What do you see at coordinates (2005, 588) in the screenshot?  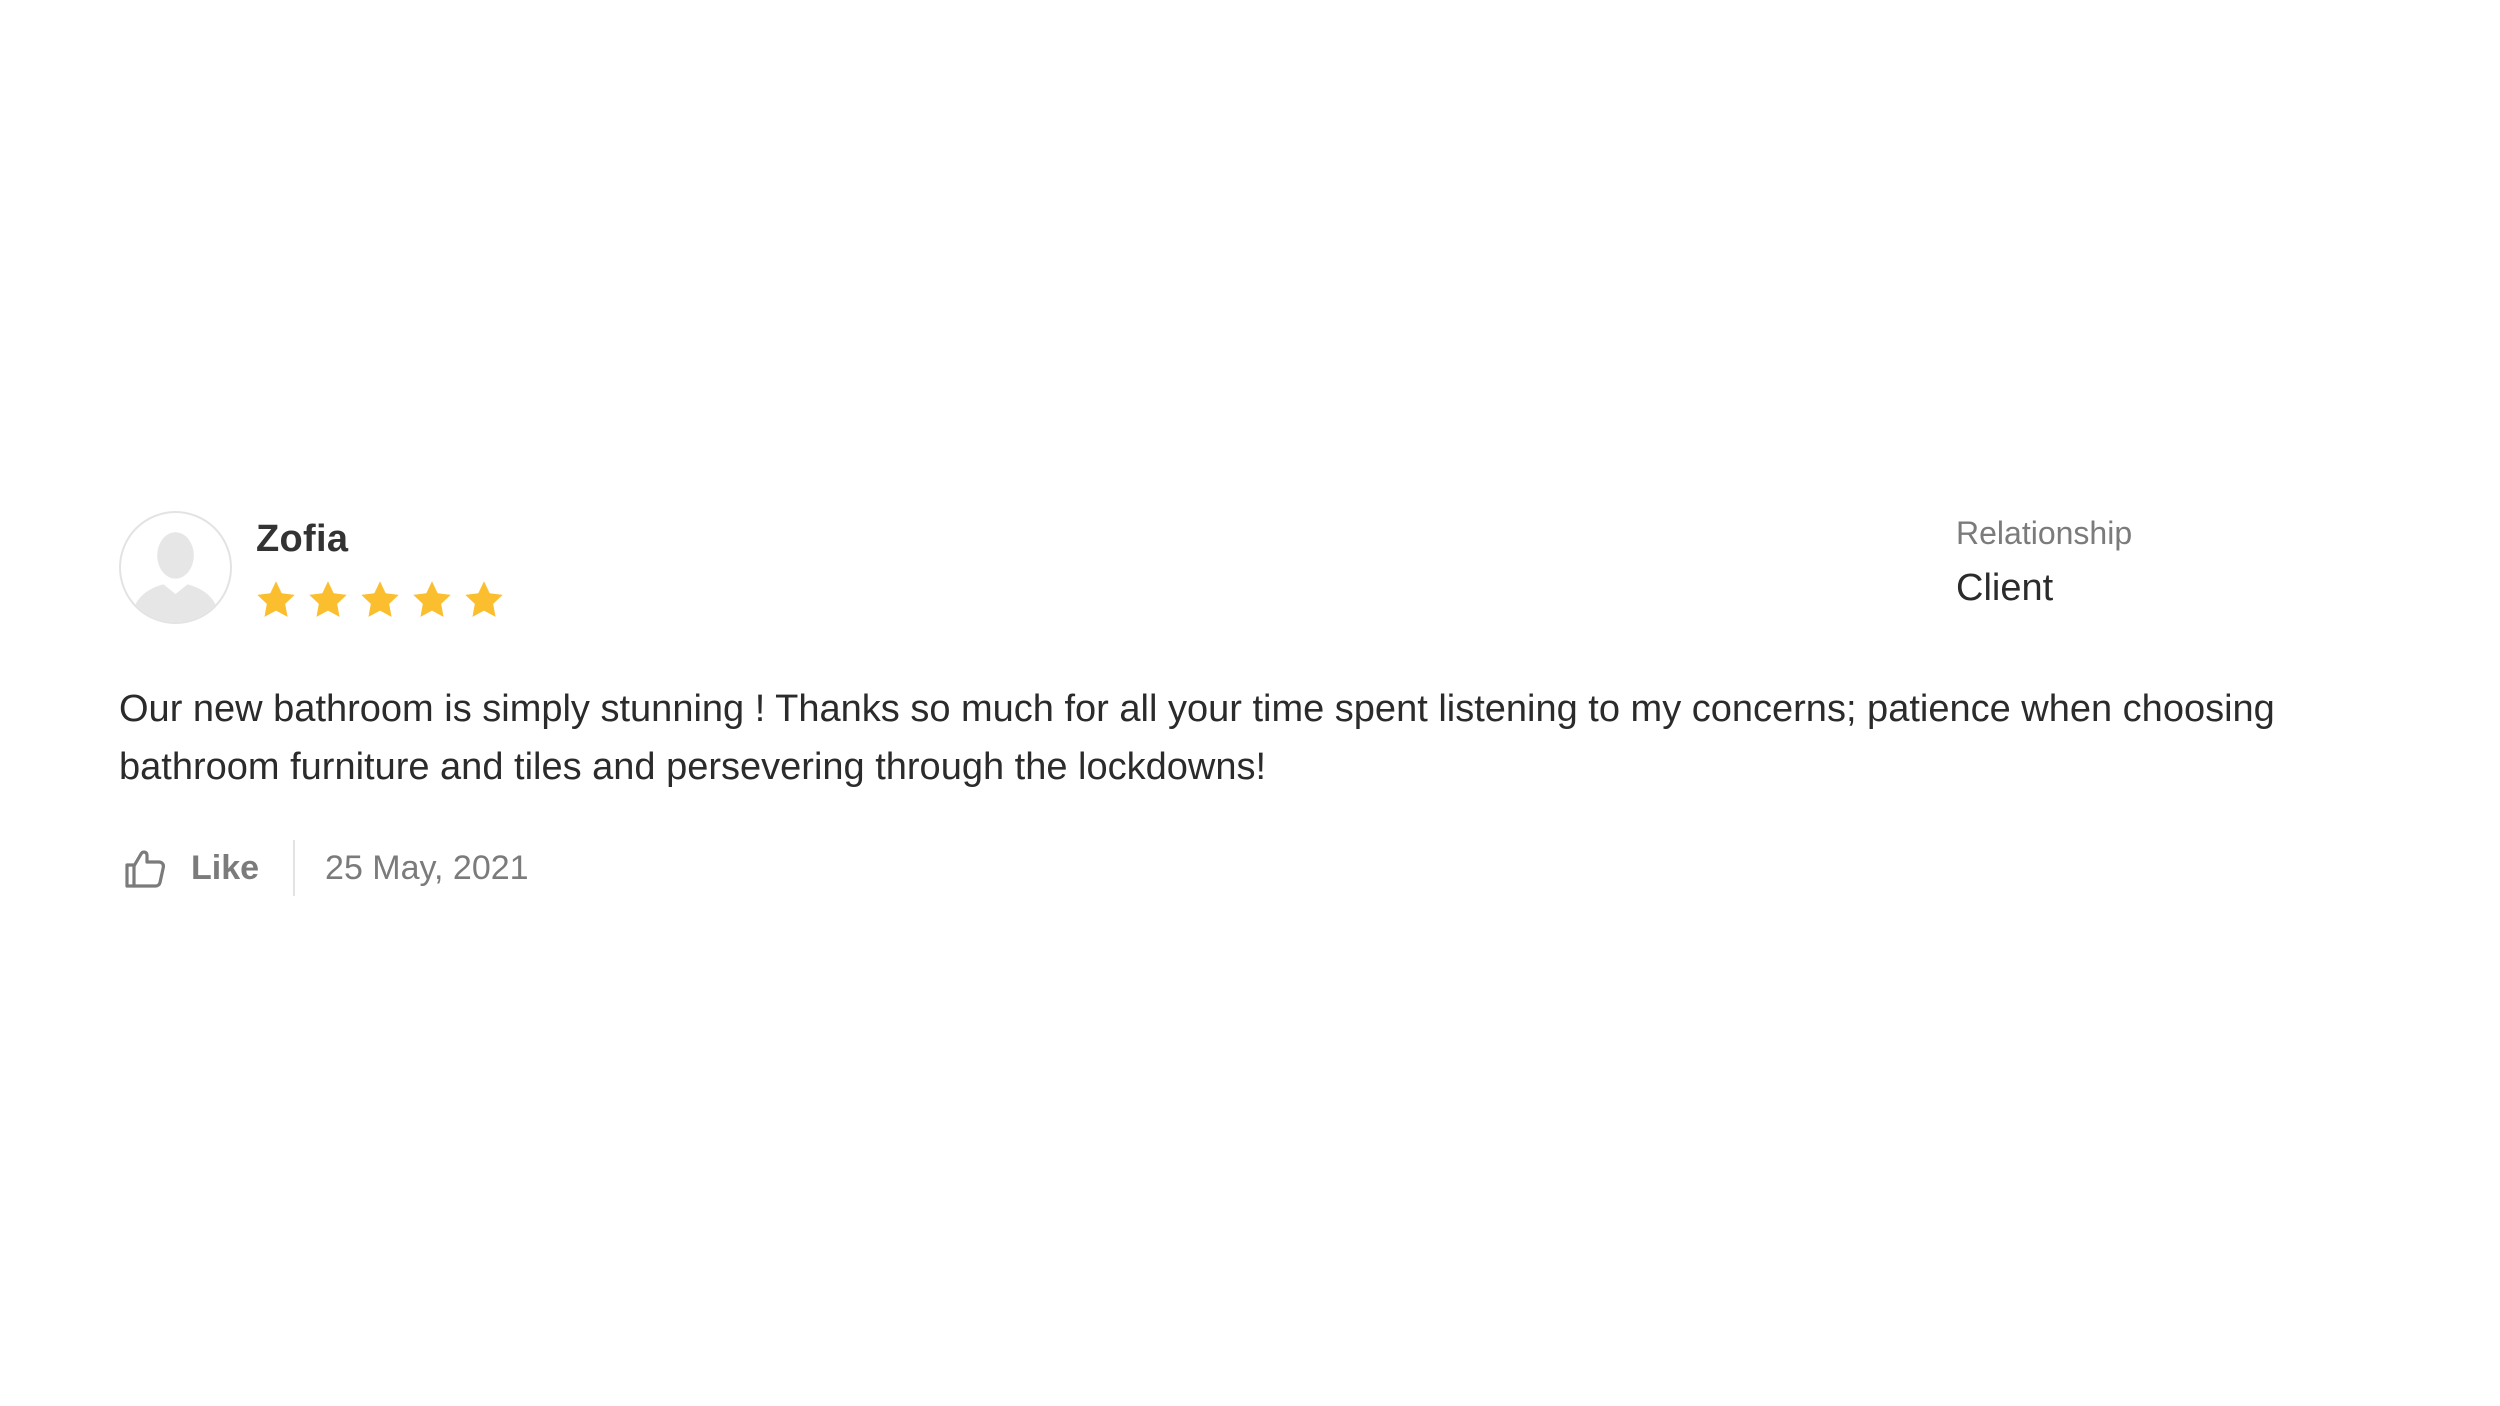 I see `relationship-value: Client` at bounding box center [2005, 588].